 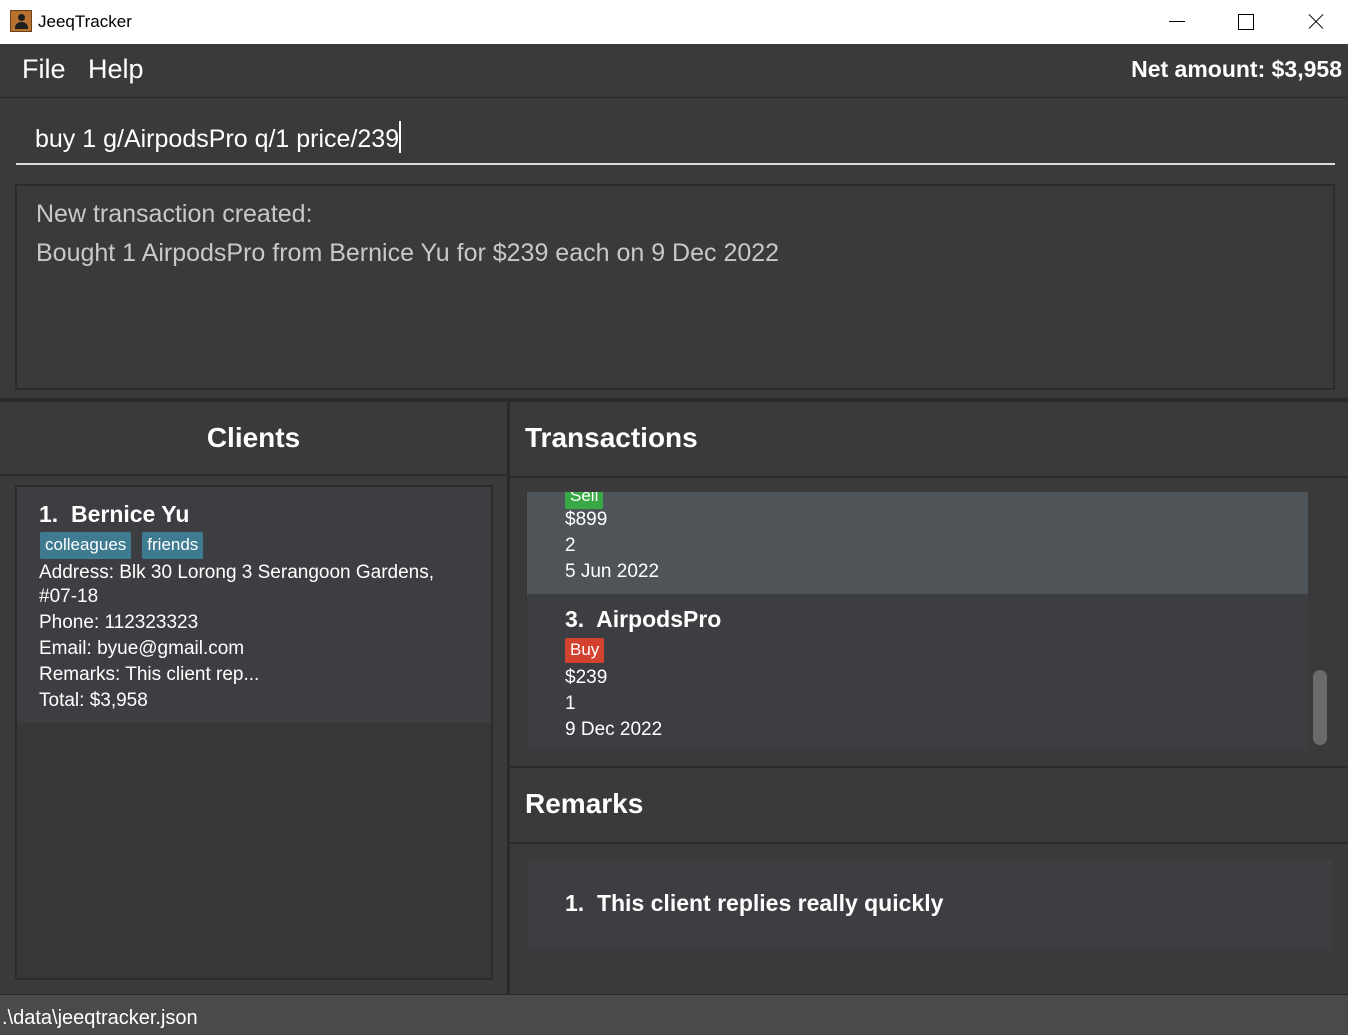 I want to click on tag-badge: friends, so click(x=173, y=545).